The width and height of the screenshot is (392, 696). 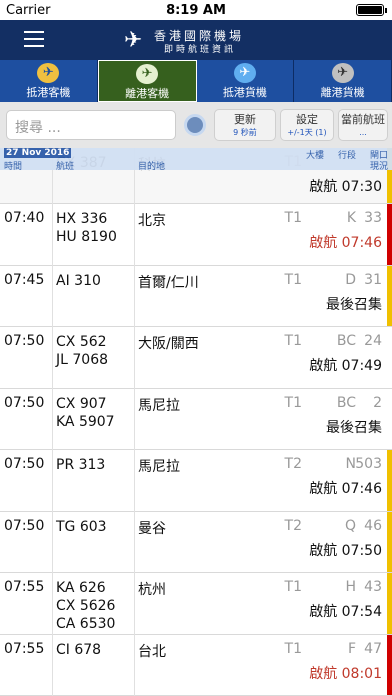 I want to click on status-bar: Carrier 8:19 AM, so click(x=196, y=10).